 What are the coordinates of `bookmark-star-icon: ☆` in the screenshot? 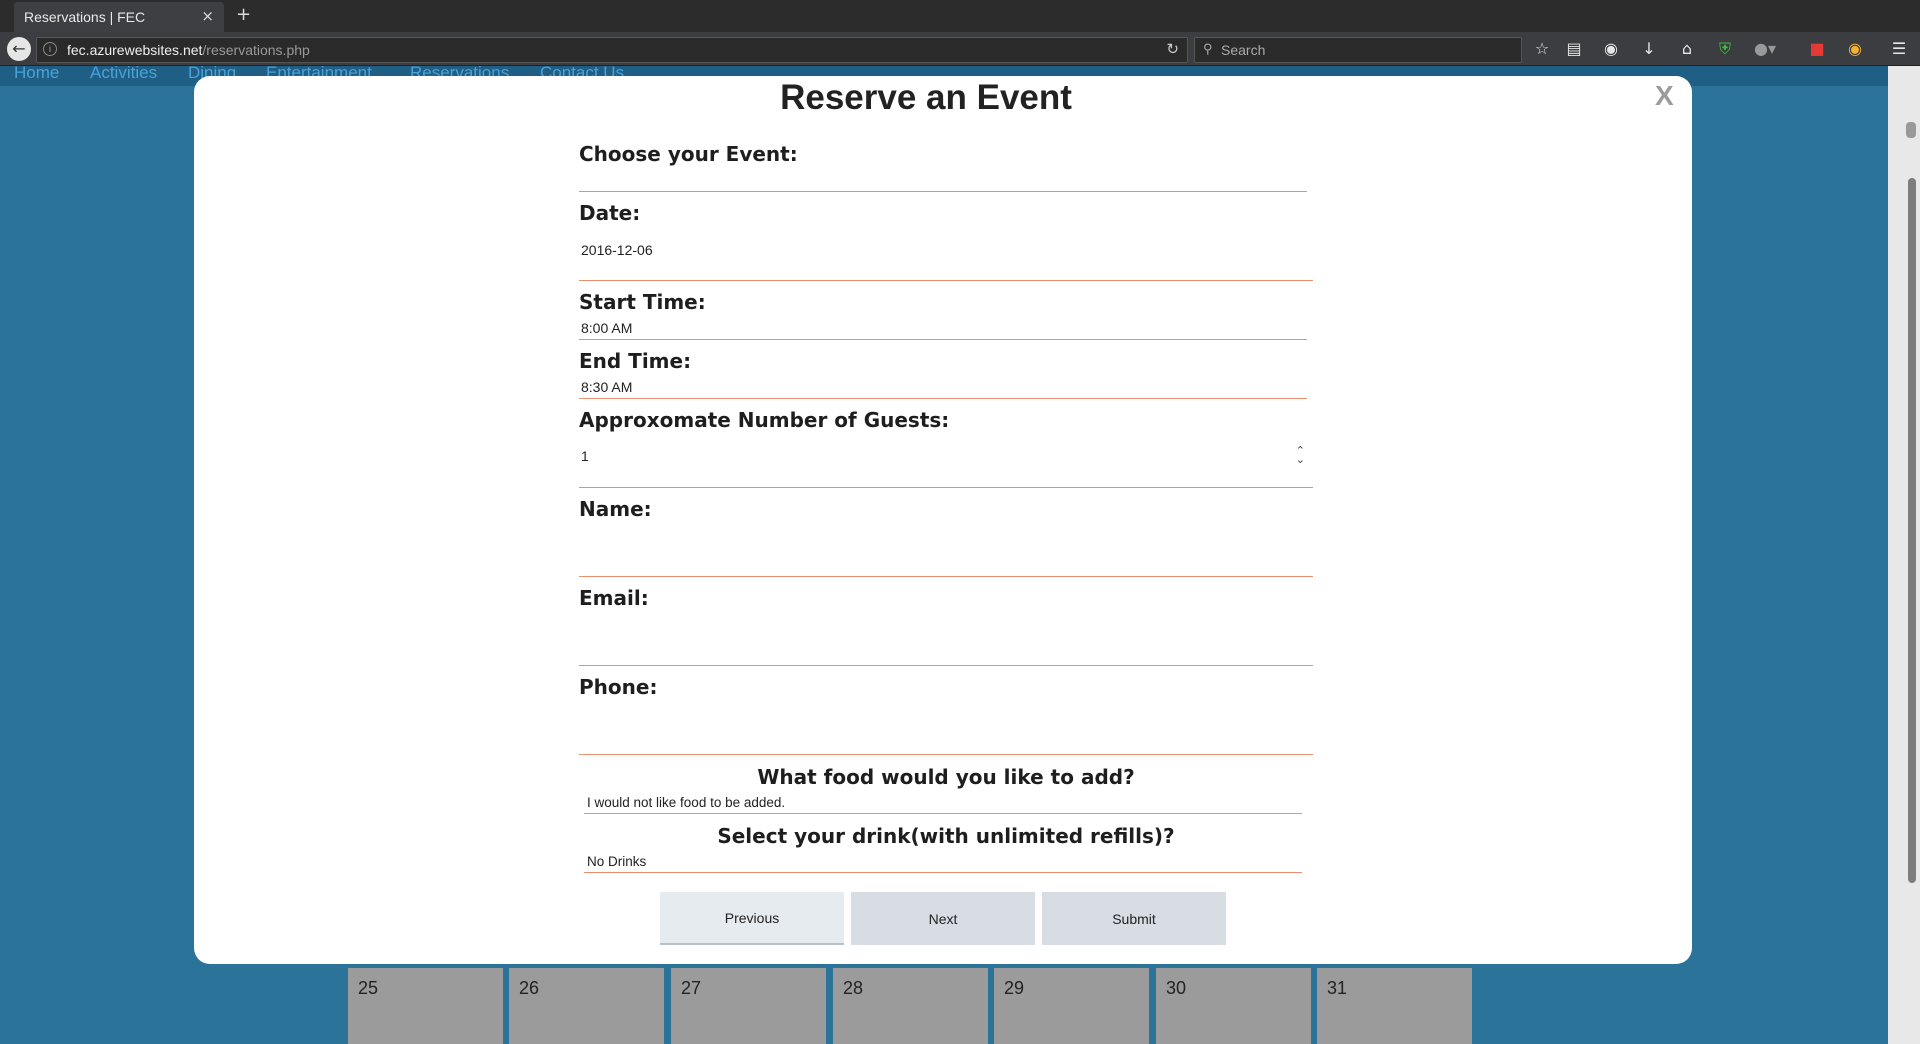 It's located at (1542, 49).